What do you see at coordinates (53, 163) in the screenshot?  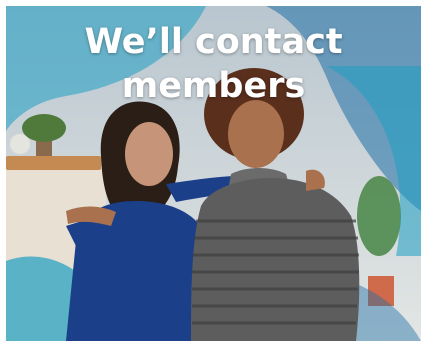 I see `wooden-shelf` at bounding box center [53, 163].